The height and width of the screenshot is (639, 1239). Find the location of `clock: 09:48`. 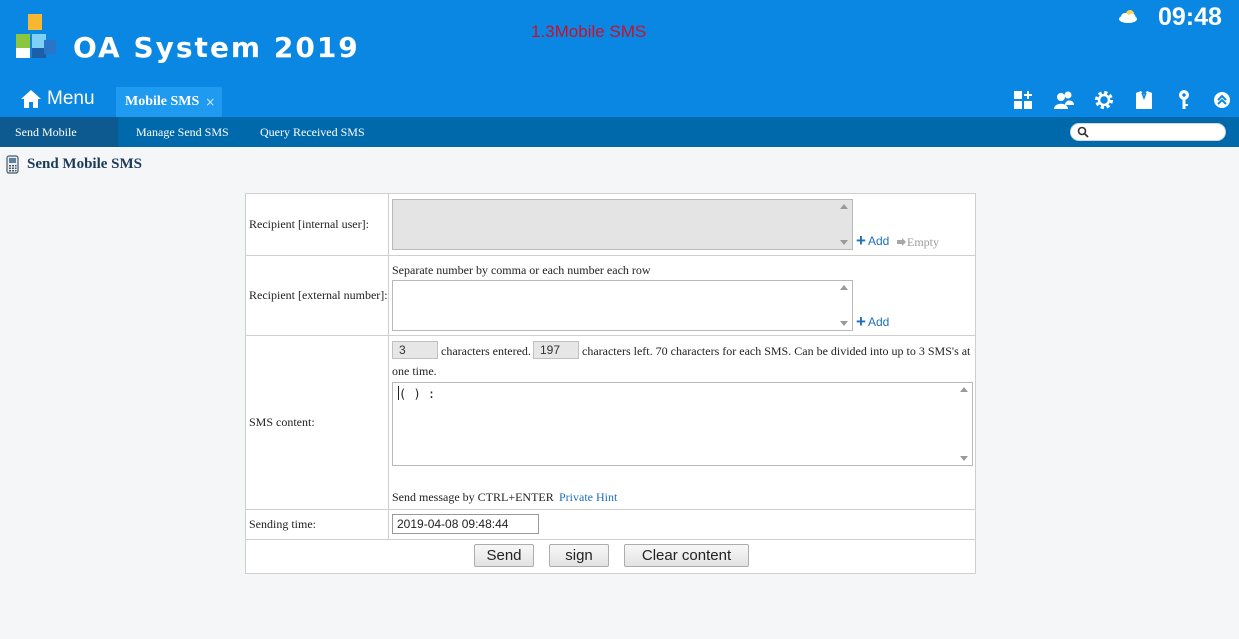

clock: 09:48 is located at coordinates (1190, 17).